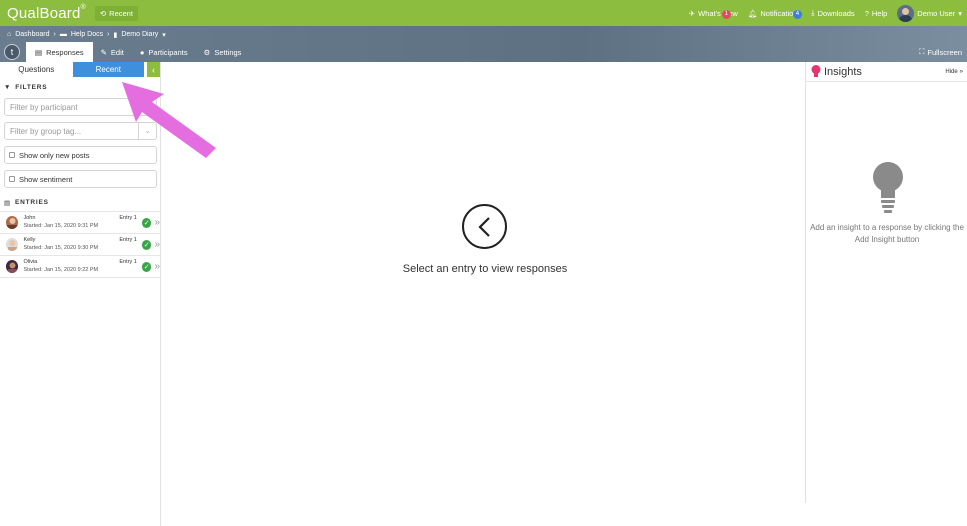 This screenshot has height=526, width=967. I want to click on tab-questions: Questions, so click(36, 69).